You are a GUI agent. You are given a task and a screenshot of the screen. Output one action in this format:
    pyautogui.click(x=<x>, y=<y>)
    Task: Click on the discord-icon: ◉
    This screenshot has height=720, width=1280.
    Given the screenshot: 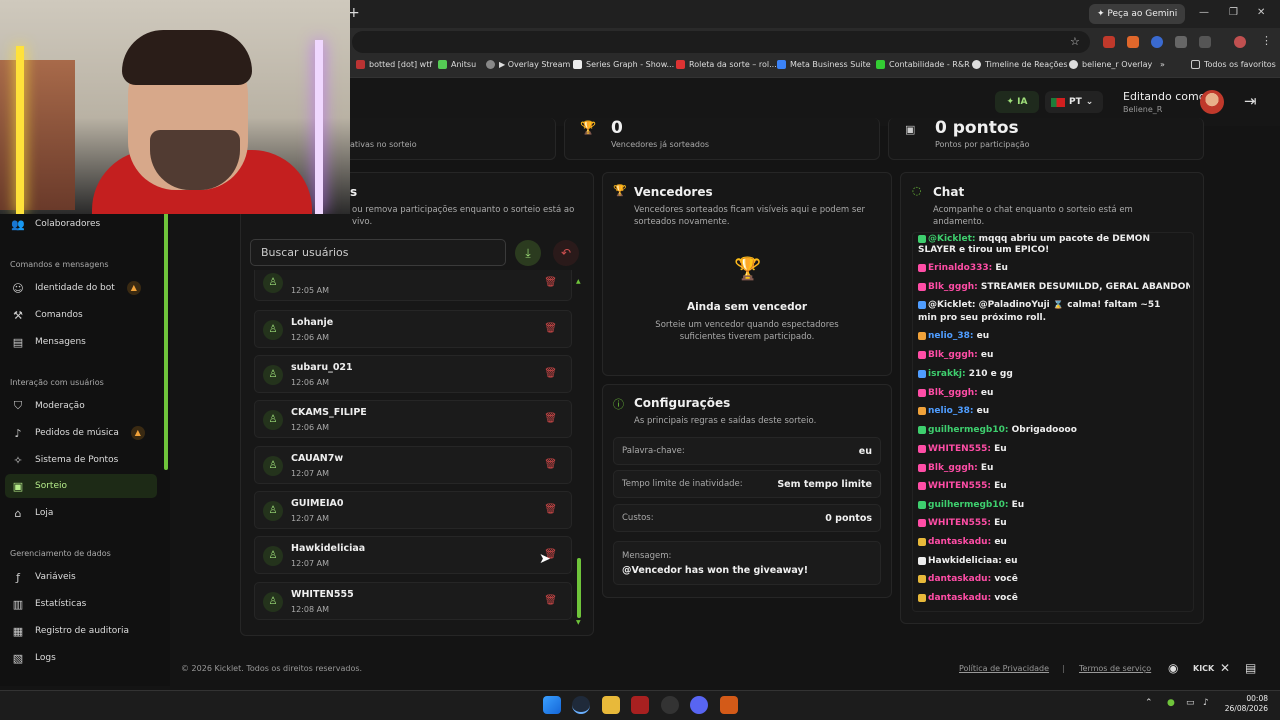 What is the action you would take?
    pyautogui.click(x=1173, y=668)
    